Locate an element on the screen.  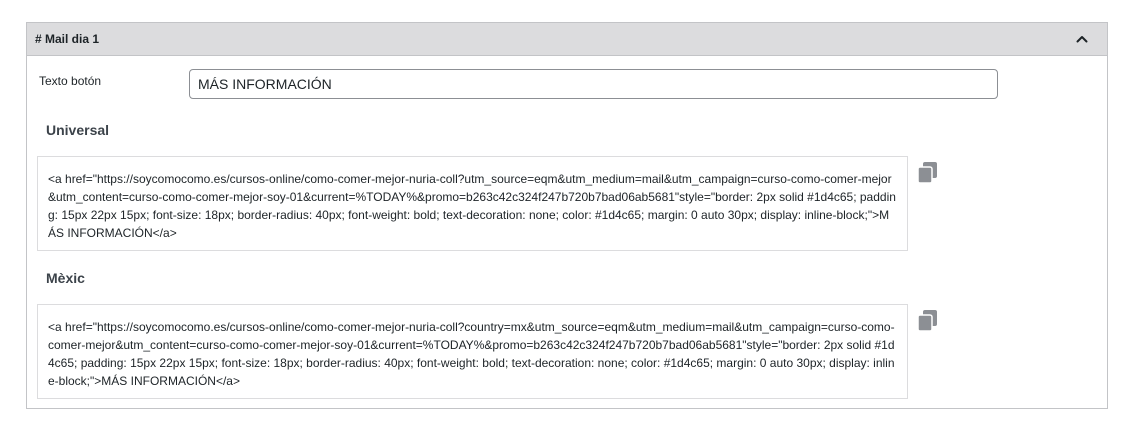
button-text-input is located at coordinates (593, 84).